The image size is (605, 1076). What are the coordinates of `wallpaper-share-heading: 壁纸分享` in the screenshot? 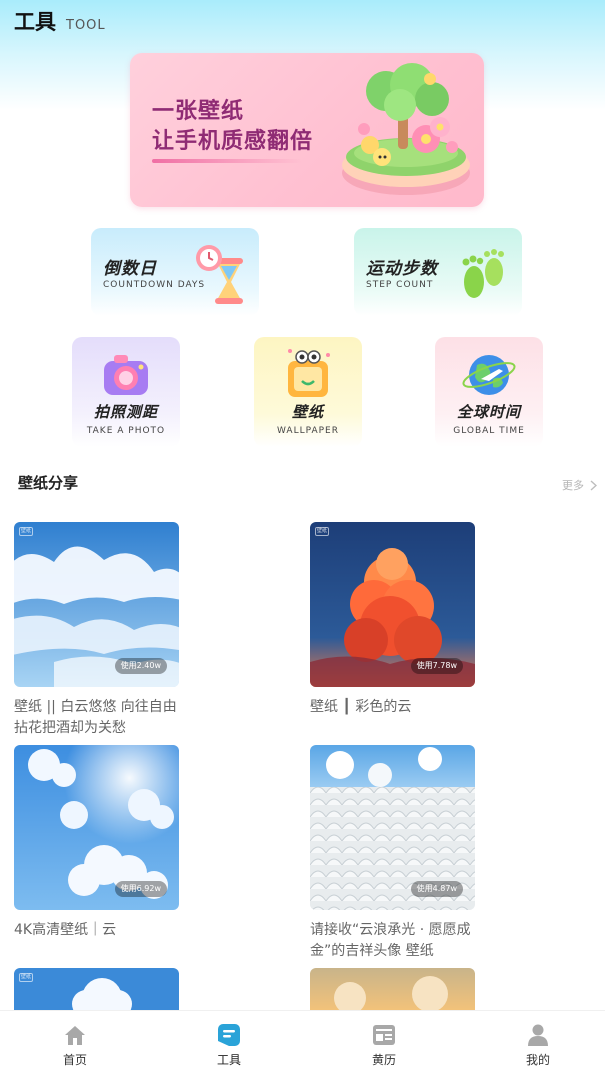 It's located at (48, 483).